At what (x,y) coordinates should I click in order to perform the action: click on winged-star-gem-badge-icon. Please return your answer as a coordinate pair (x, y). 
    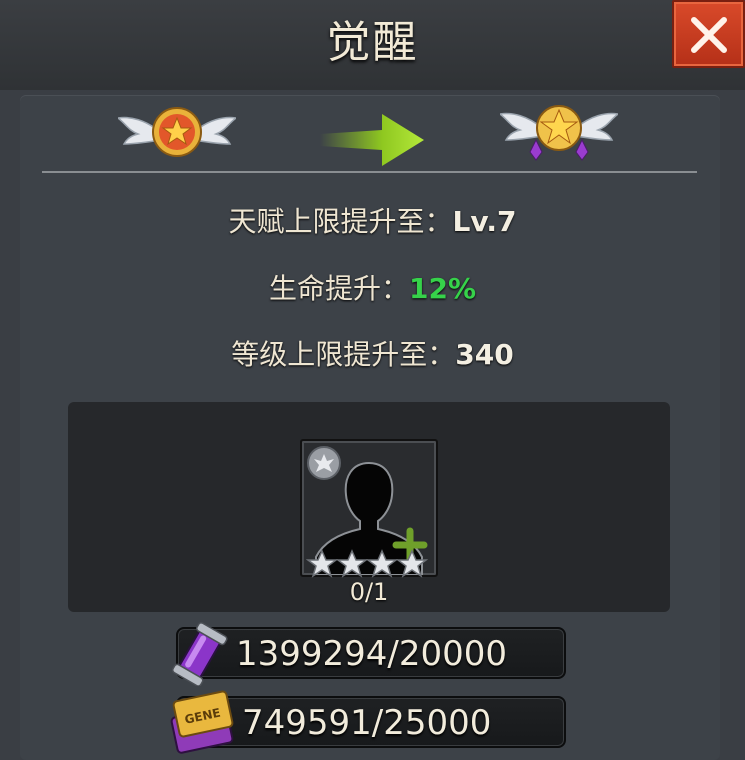
    Looking at the image, I should click on (559, 133).